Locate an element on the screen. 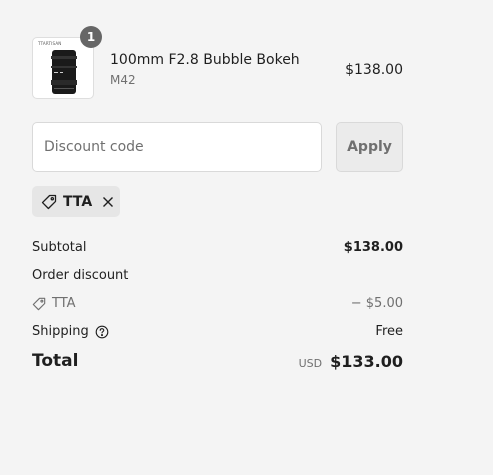 The width and height of the screenshot is (493, 475). quantity-badge: 1 is located at coordinates (91, 37).